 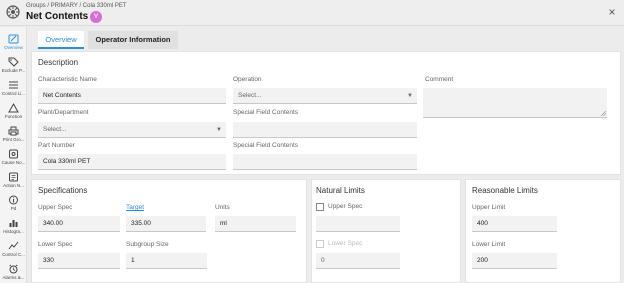 I want to click on status-badge: V, so click(x=96, y=17).